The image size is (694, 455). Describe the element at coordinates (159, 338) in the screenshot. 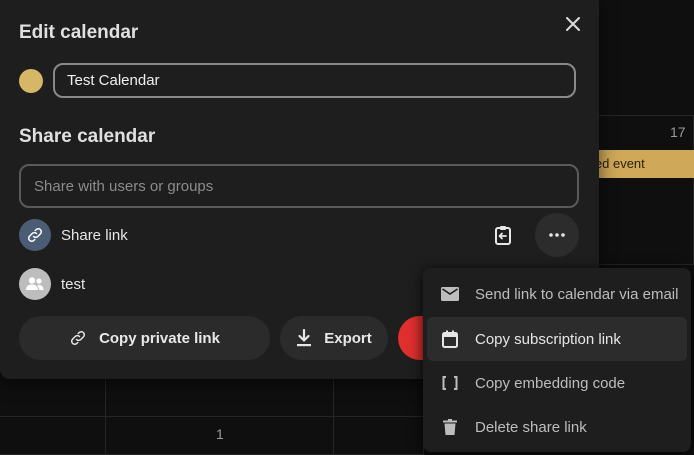

I see `copy-private-link-label: Copy private link` at that location.